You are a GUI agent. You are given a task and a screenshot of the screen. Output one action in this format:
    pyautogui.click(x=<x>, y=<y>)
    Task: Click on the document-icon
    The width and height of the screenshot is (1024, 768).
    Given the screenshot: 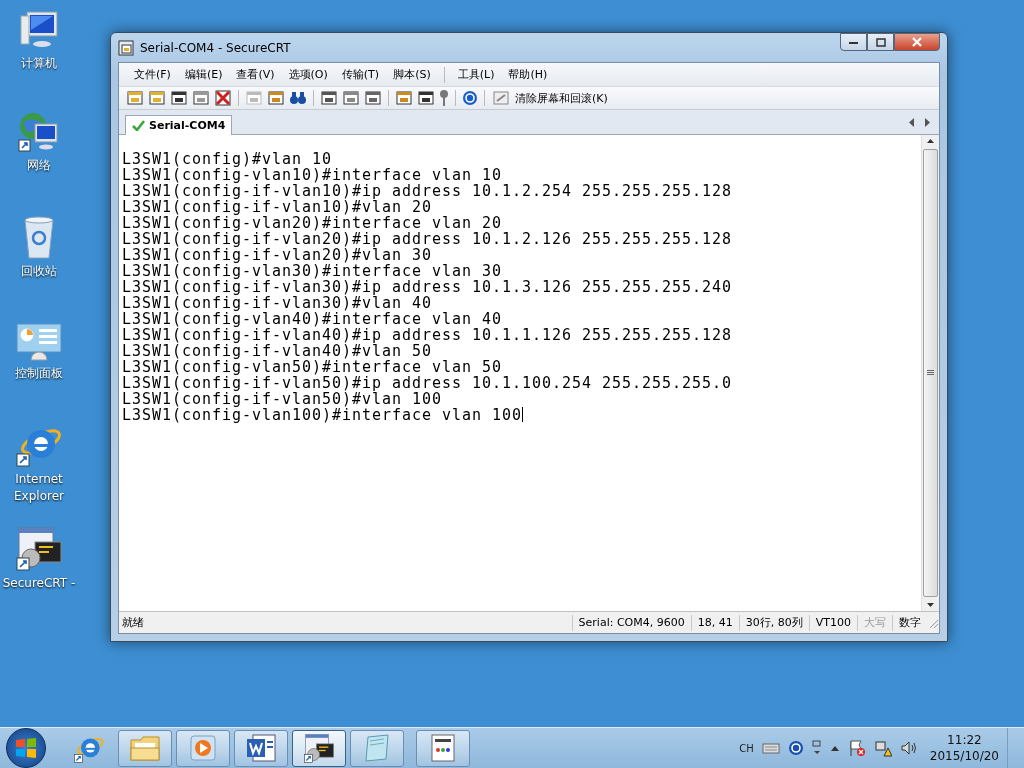 What is the action you would take?
    pyautogui.click(x=443, y=748)
    